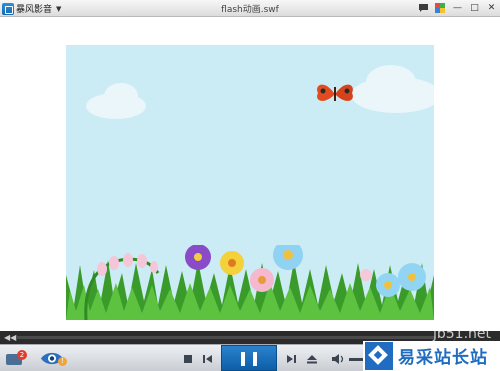  What do you see at coordinates (207, 359) in the screenshot?
I see `previous-icon` at bounding box center [207, 359].